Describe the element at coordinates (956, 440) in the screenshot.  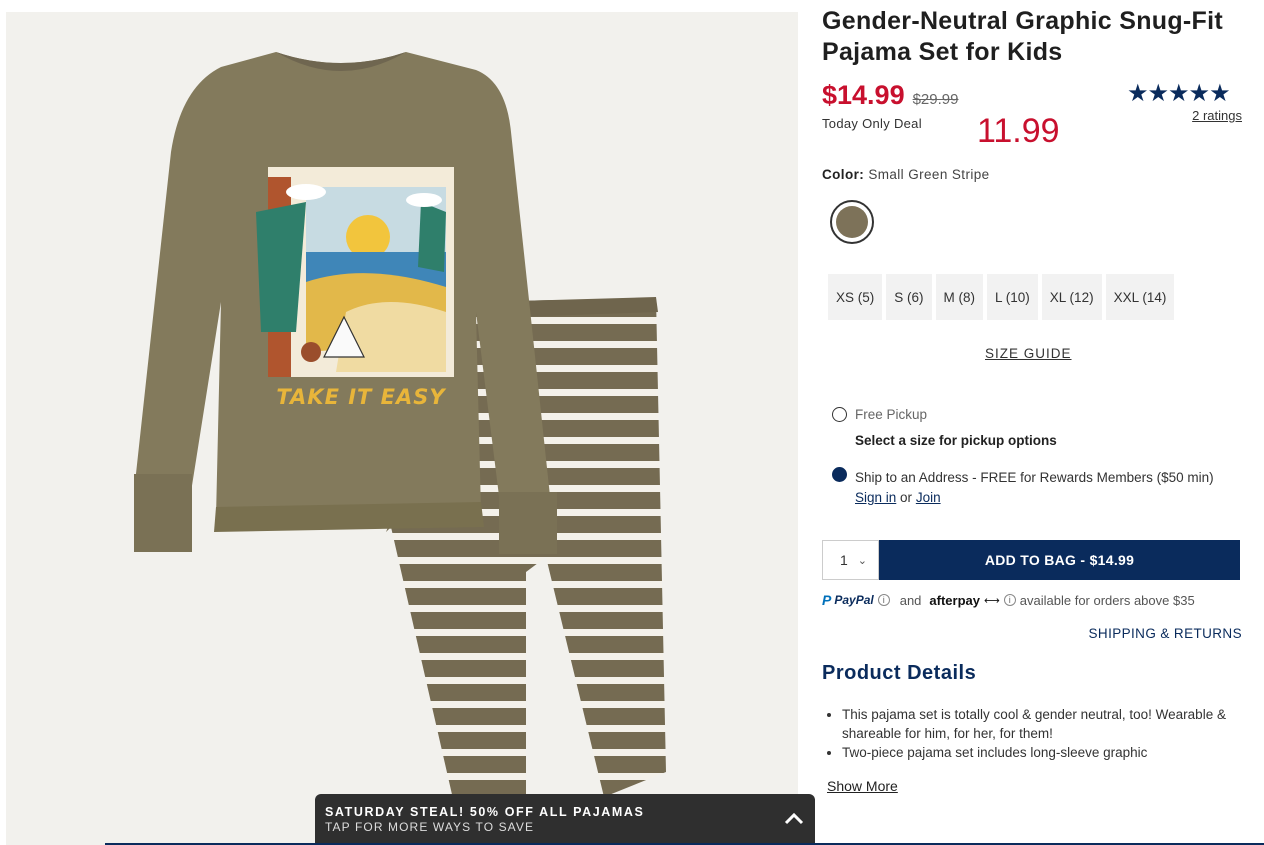
I see `pickup-subtext: Select a size for pickup options` at that location.